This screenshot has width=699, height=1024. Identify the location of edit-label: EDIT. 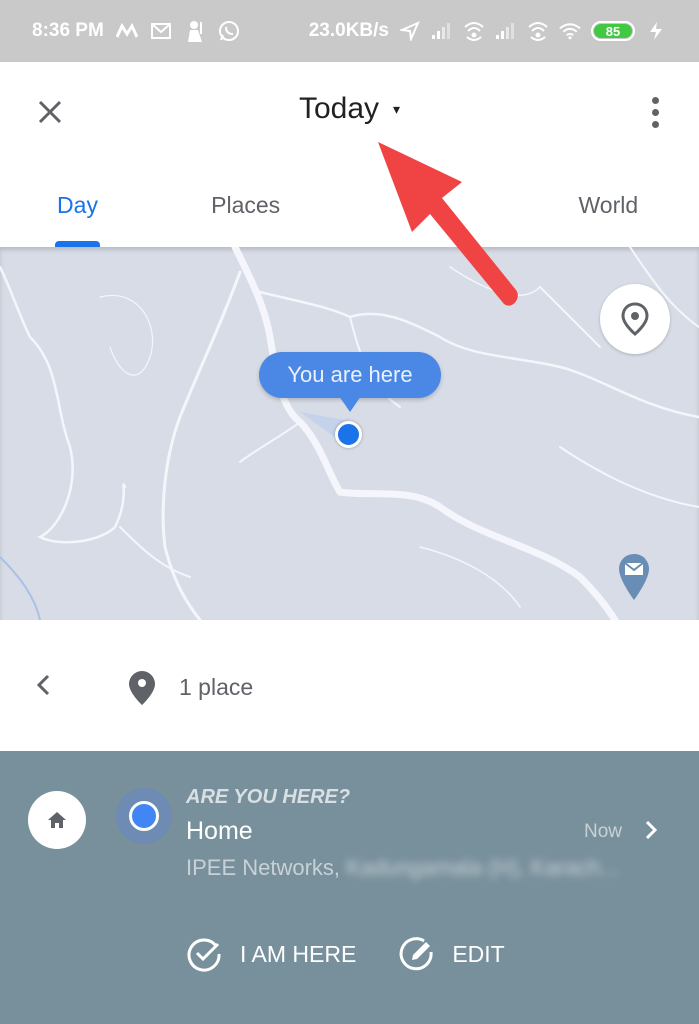
(478, 953).